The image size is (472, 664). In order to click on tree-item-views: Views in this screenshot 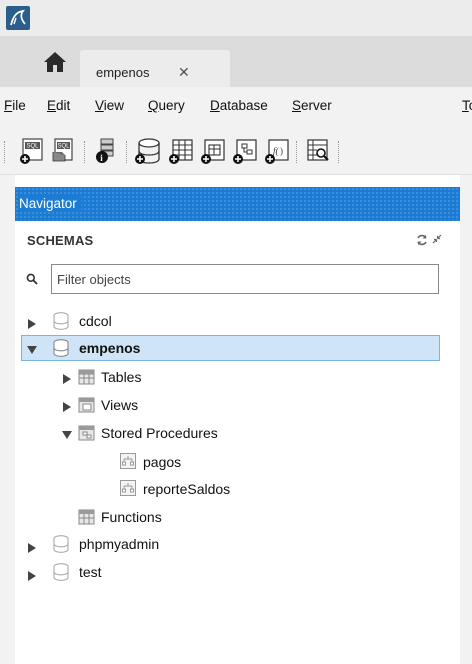, I will do `click(119, 405)`.